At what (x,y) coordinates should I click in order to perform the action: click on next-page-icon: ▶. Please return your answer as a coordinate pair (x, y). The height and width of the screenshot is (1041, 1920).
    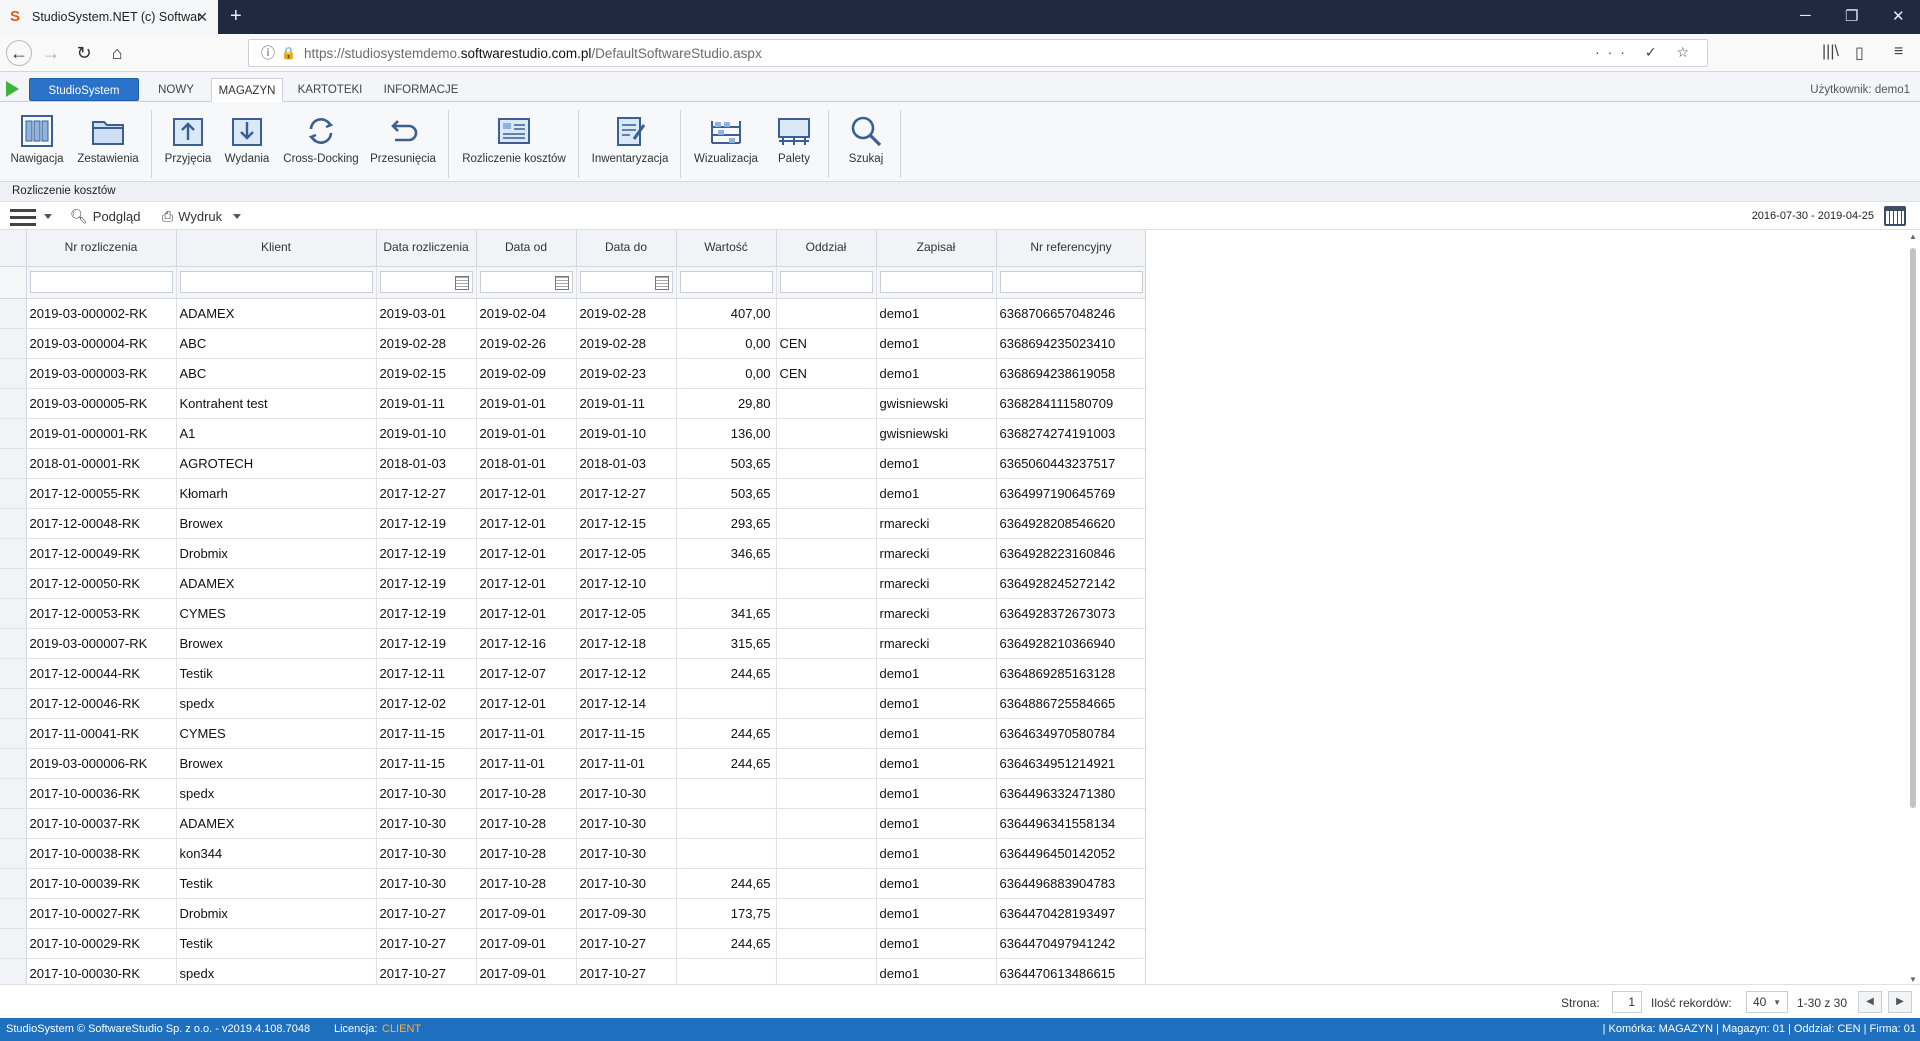
    Looking at the image, I should click on (1900, 1002).